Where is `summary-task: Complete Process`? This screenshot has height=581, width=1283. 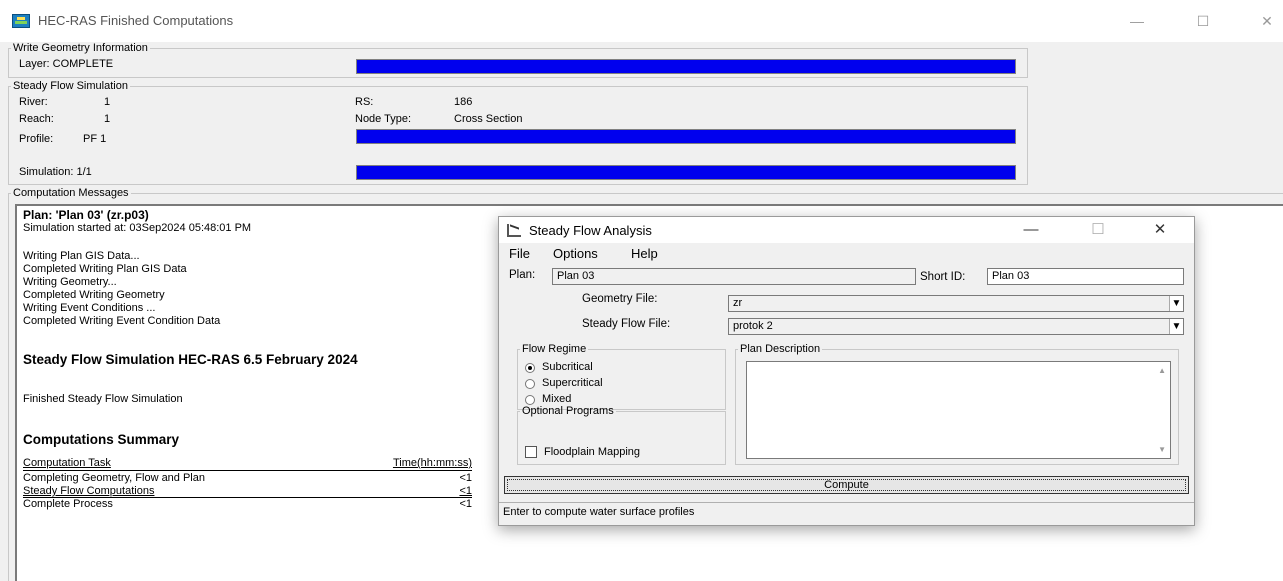 summary-task: Complete Process is located at coordinates (68, 504).